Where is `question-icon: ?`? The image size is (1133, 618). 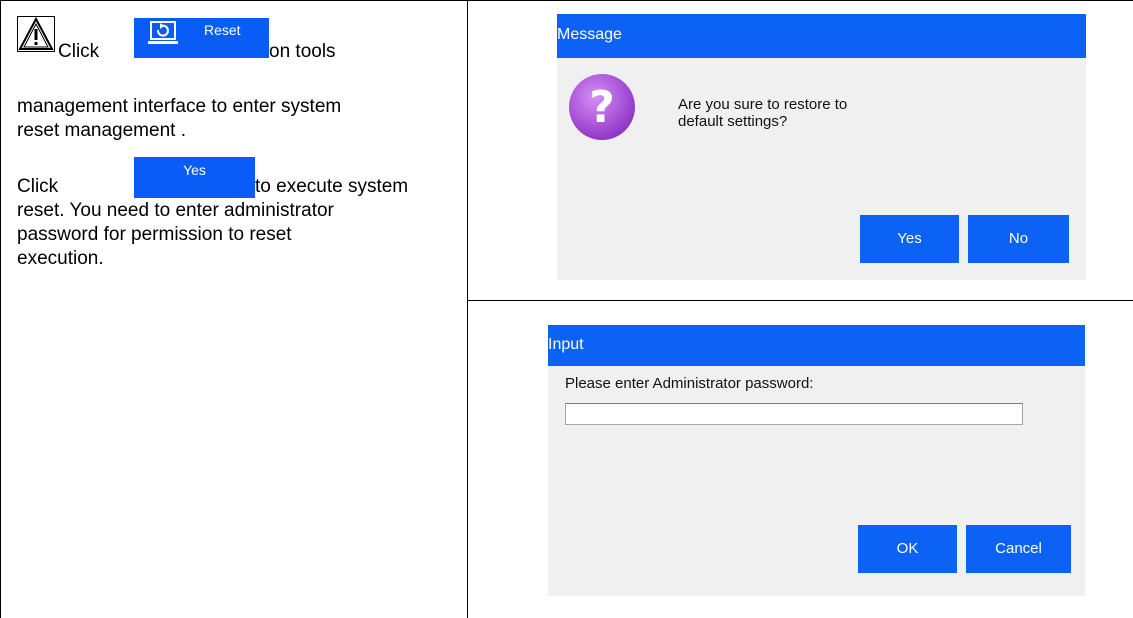
question-icon: ? is located at coordinates (602, 107).